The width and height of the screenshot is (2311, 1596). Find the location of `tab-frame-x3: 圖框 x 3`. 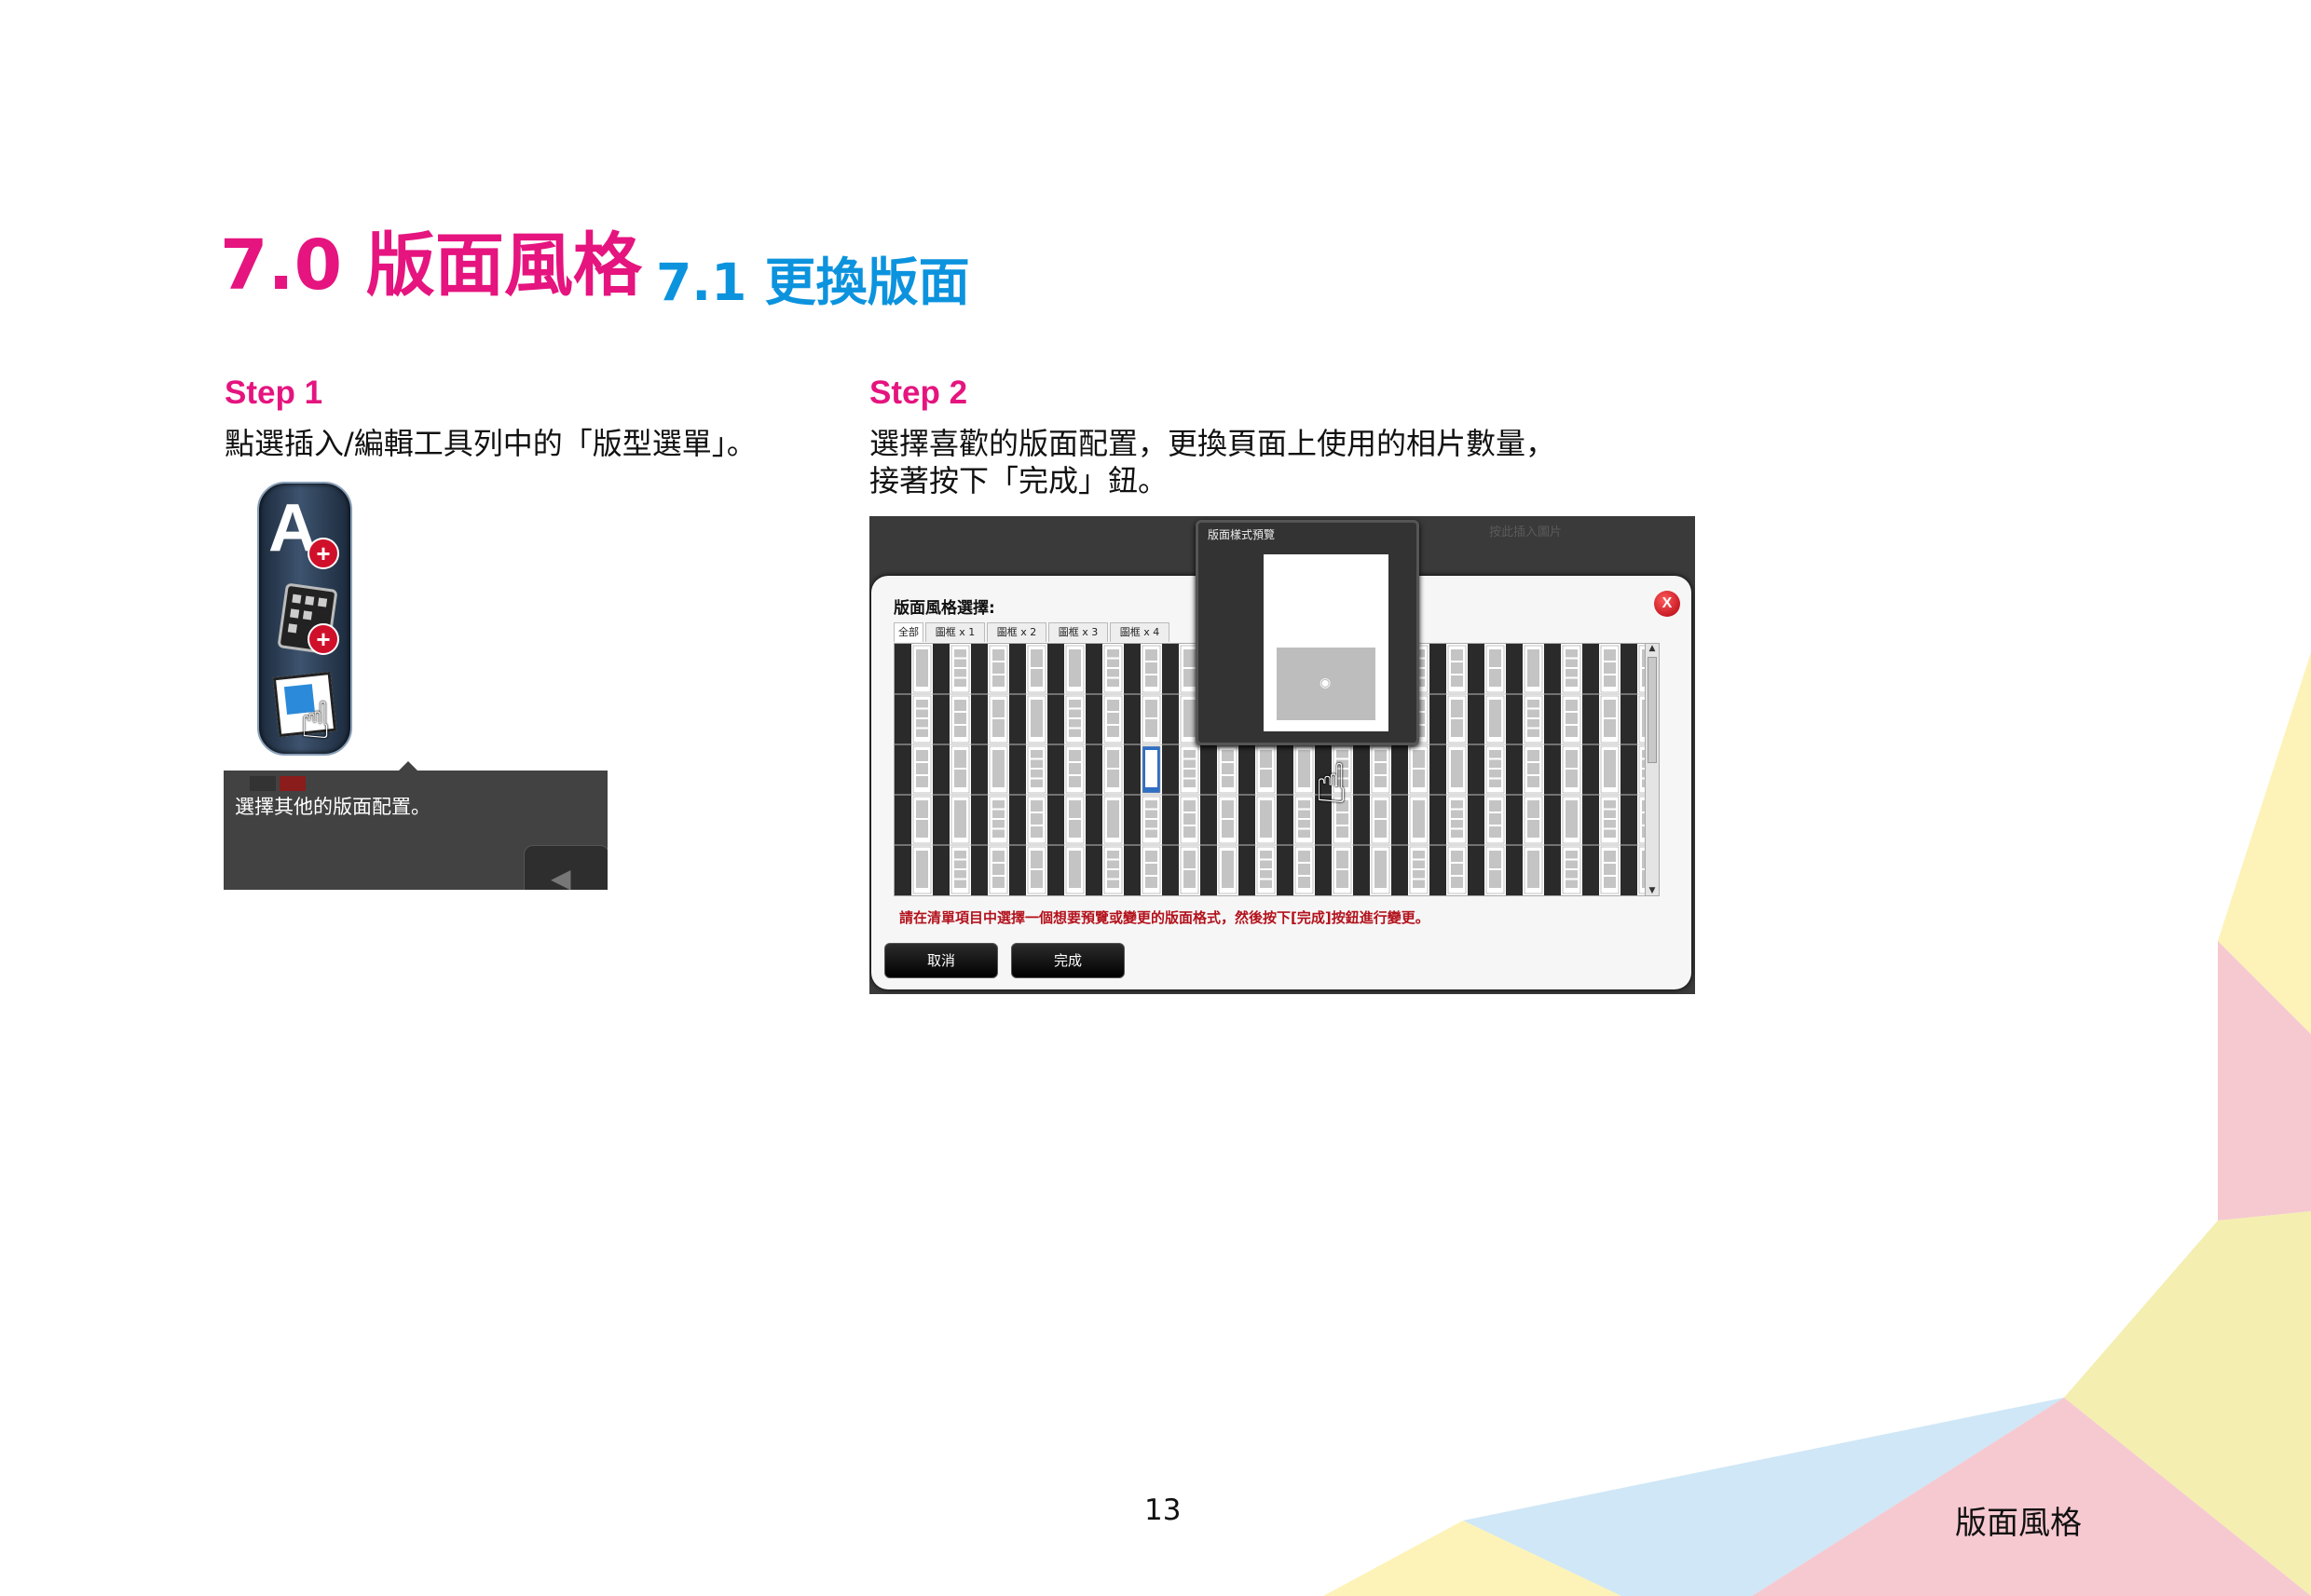

tab-frame-x3: 圖框 x 3 is located at coordinates (1078, 632).